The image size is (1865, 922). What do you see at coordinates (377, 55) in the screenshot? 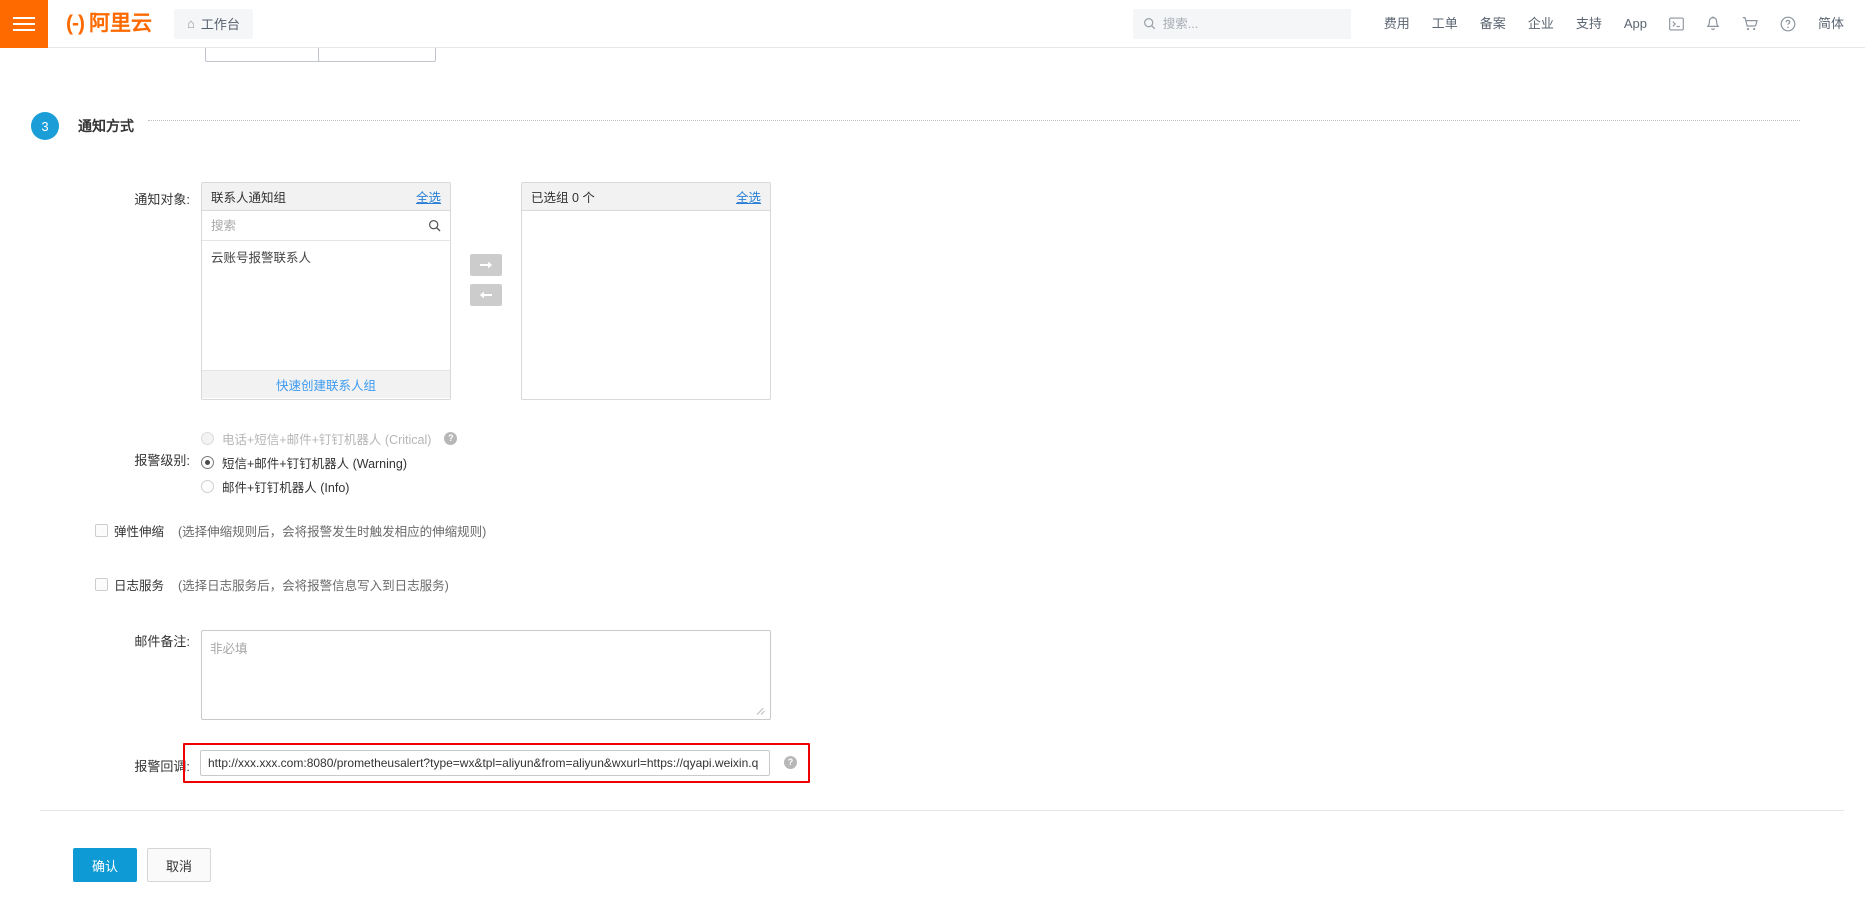
I see `clipped-input-right` at bounding box center [377, 55].